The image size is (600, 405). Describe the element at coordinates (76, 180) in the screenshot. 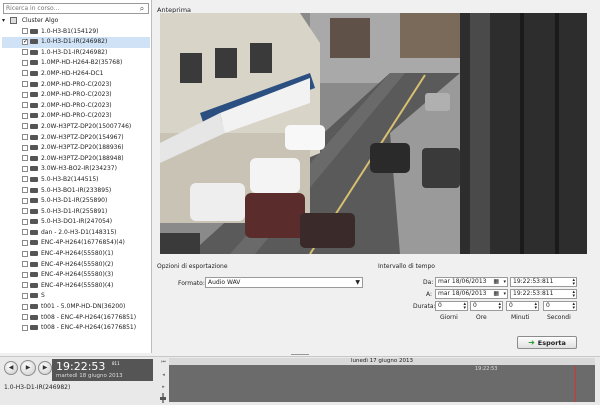

I see `camera-row: 5.0-H3-B2(144515)` at that location.